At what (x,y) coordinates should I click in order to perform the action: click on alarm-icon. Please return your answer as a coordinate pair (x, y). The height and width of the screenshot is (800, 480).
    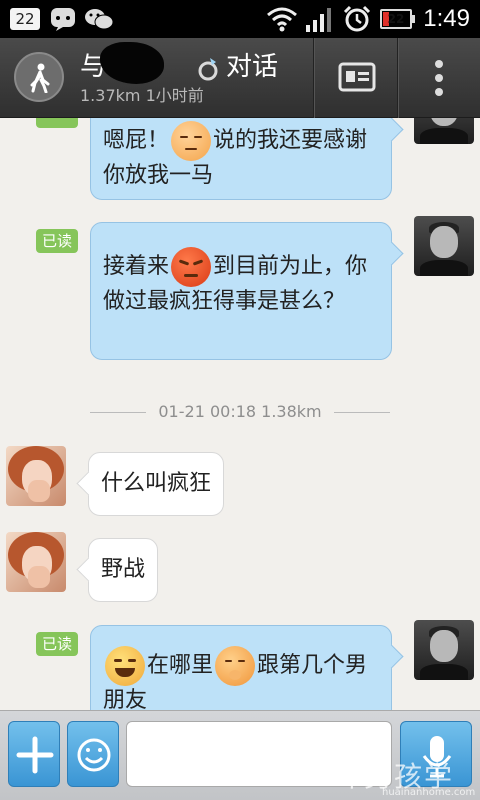
    Looking at the image, I should click on (357, 18).